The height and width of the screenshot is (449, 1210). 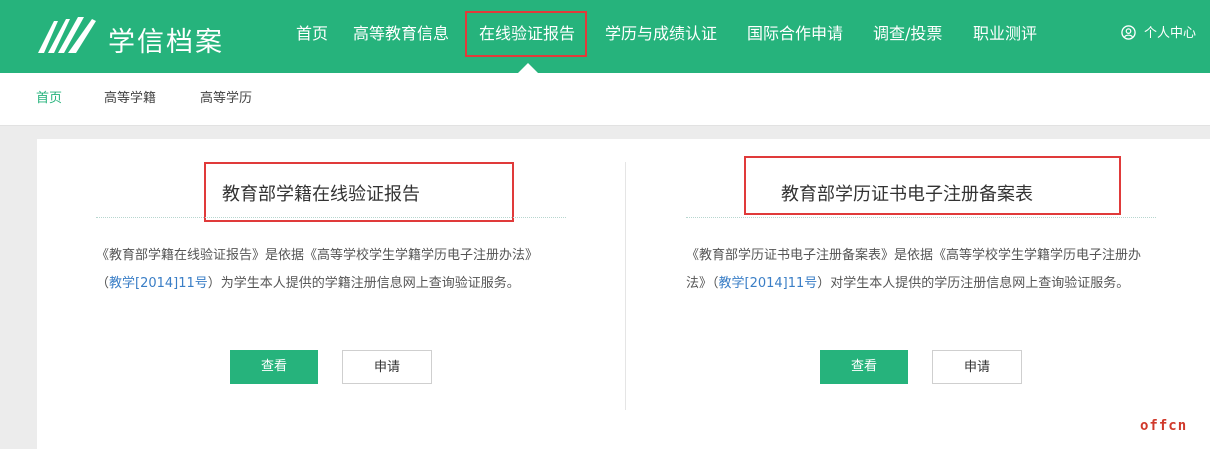 What do you see at coordinates (661, 36) in the screenshot?
I see `nav-item-degree-transcript-certification: 学历与成绩认证` at bounding box center [661, 36].